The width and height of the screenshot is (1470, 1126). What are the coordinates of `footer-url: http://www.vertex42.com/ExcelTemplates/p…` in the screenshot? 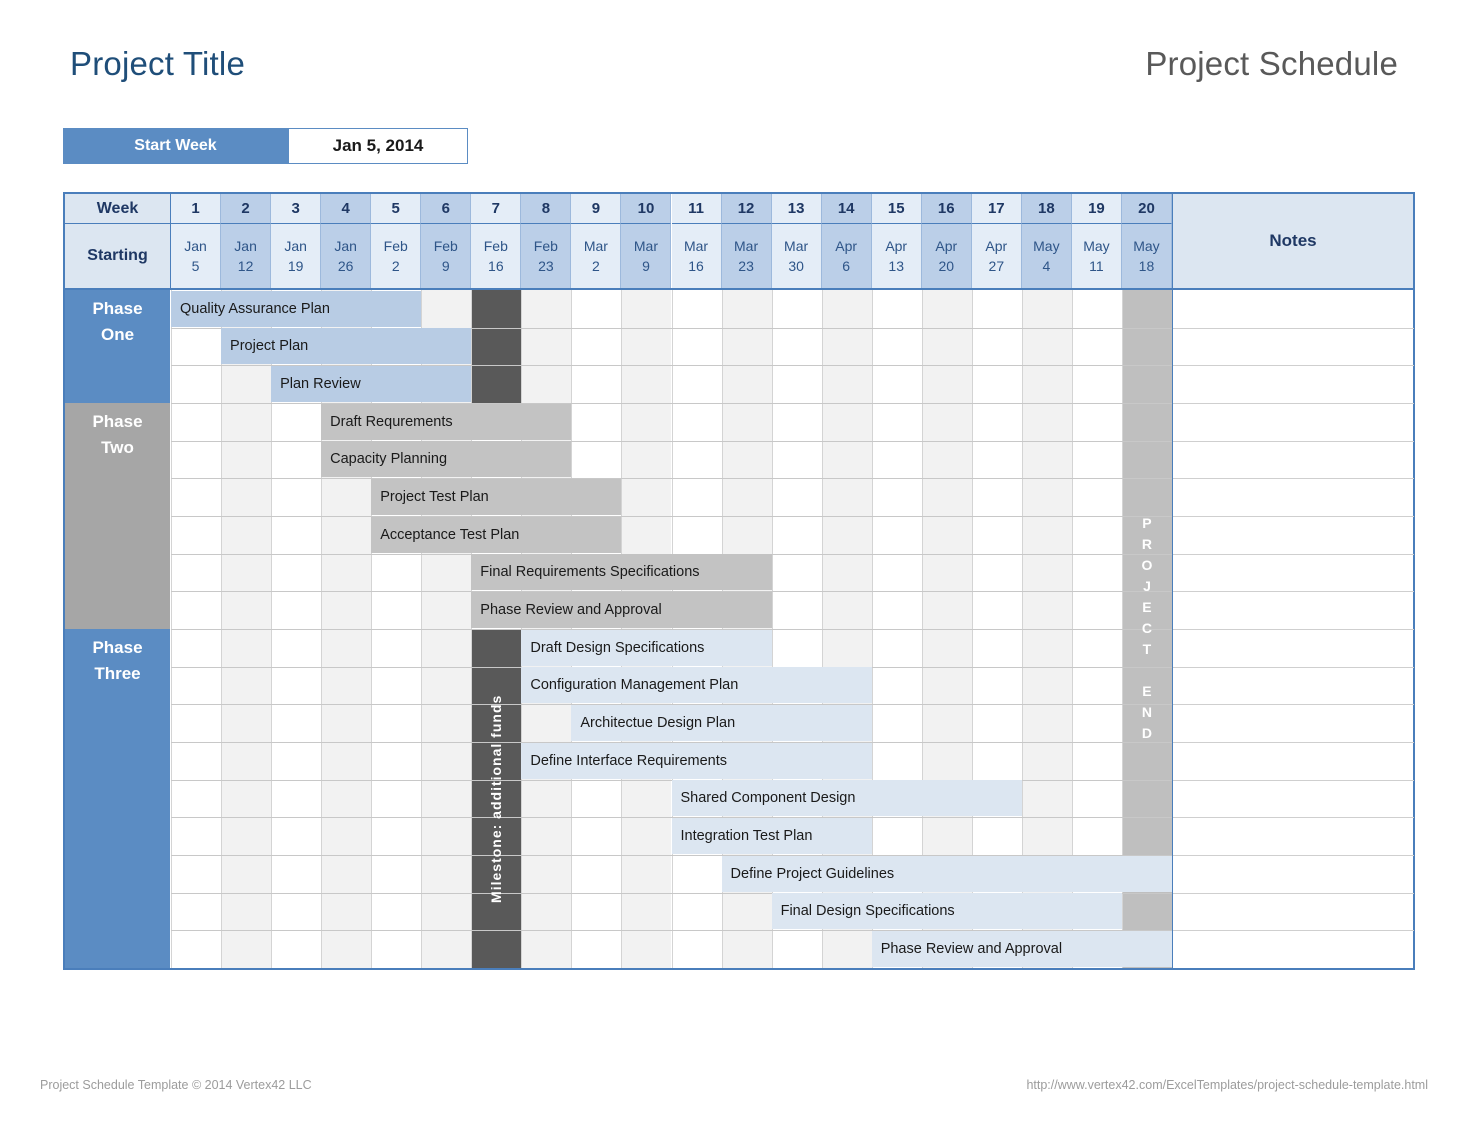 It's located at (1227, 1085).